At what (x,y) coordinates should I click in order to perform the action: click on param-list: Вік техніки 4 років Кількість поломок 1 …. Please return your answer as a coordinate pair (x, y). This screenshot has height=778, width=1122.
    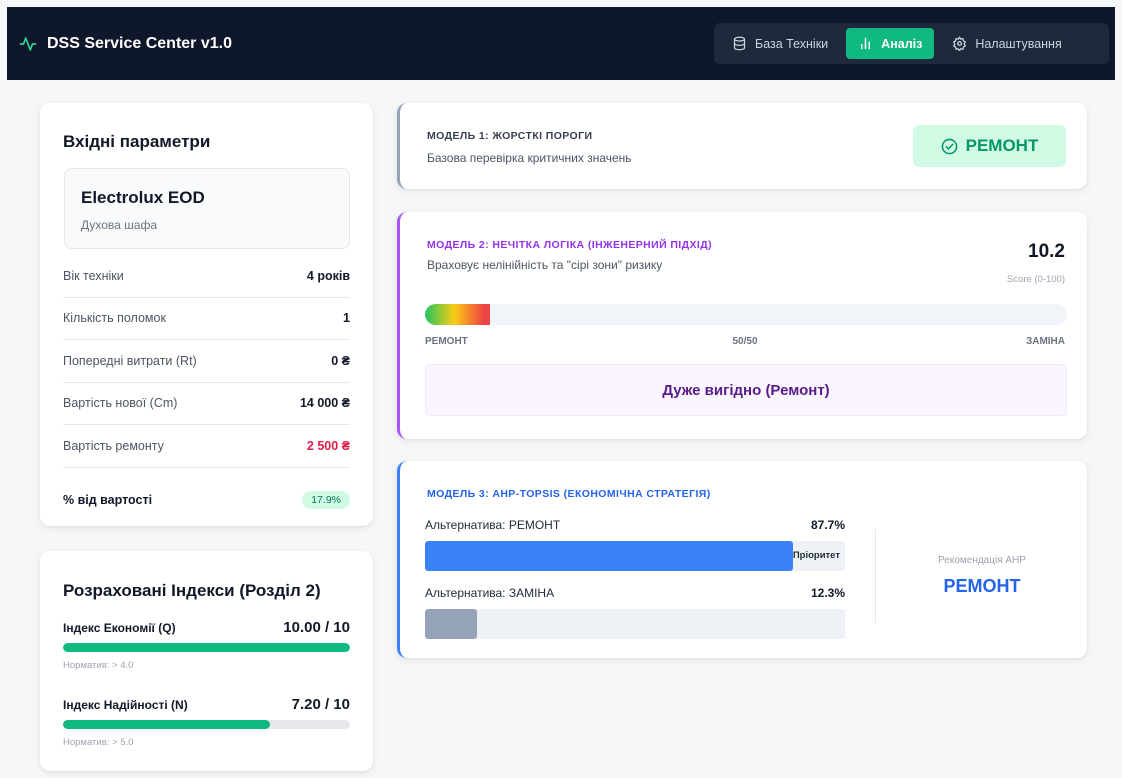
    Looking at the image, I should click on (206, 393).